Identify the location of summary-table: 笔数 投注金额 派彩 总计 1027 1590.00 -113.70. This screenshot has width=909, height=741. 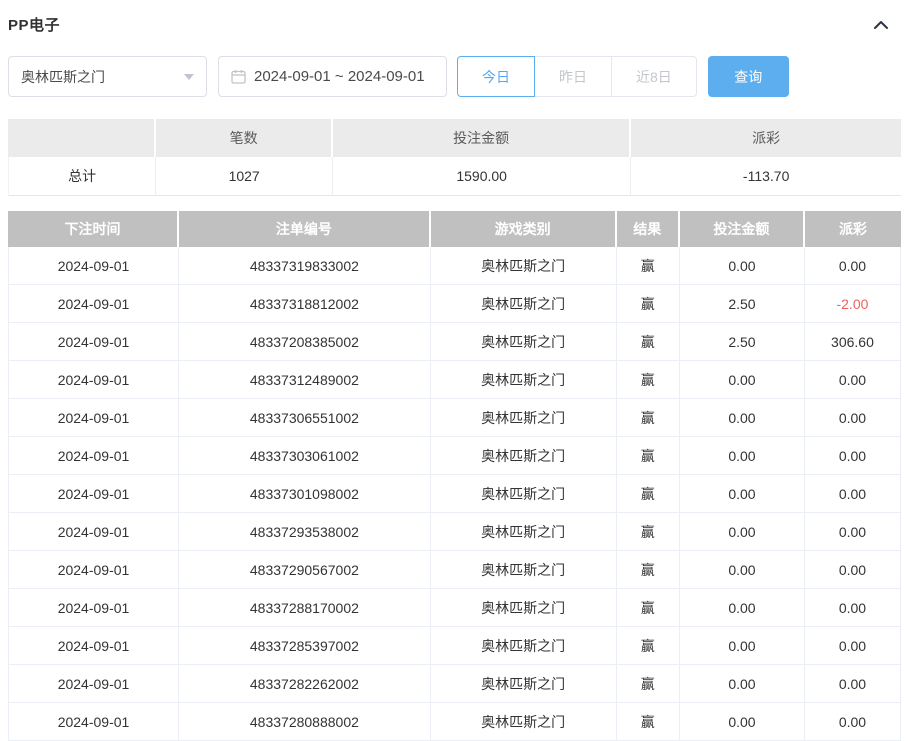
(454, 157).